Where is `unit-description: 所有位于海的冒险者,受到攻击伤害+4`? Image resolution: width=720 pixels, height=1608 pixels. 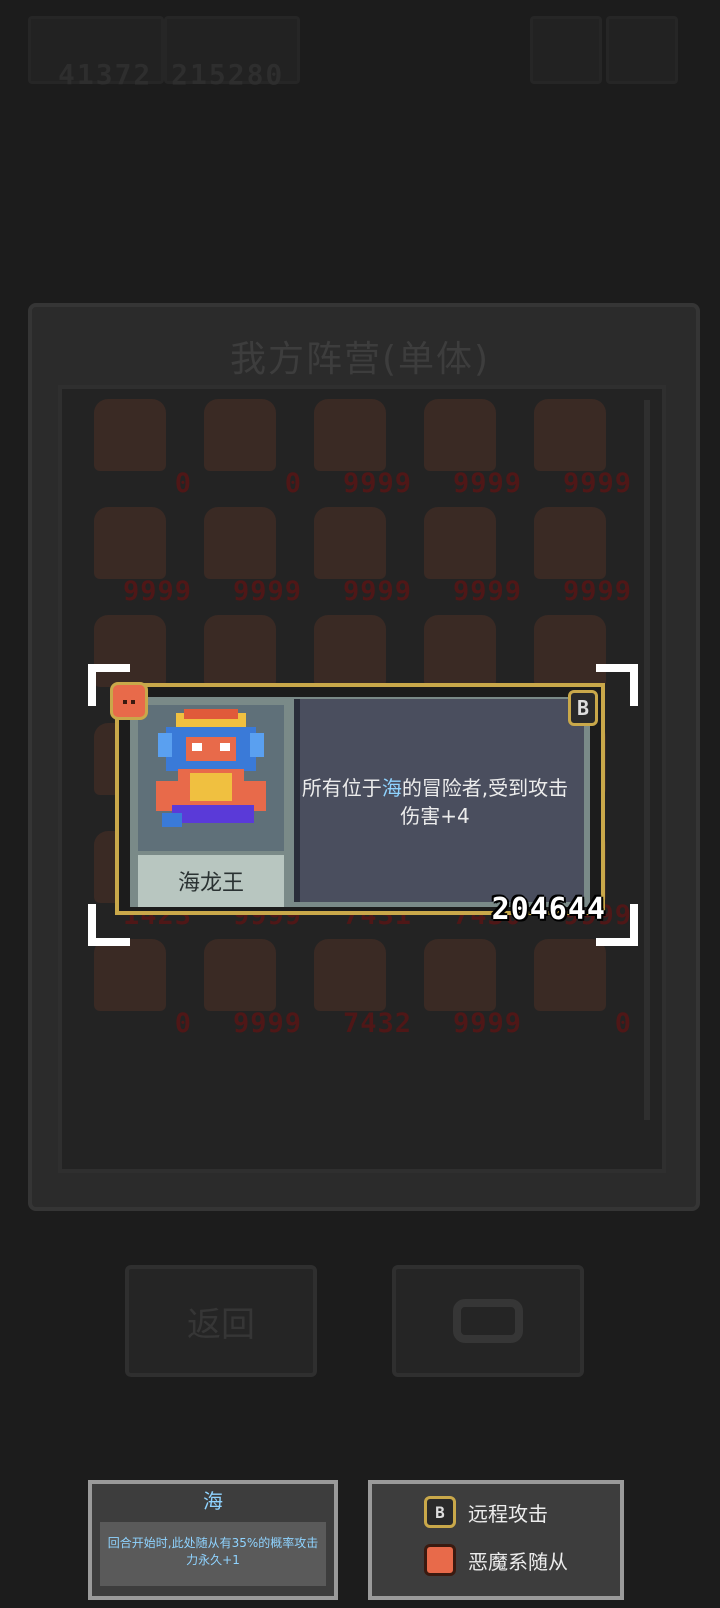 unit-description: 所有位于海的冒险者,受到攻击伤害+4 is located at coordinates (435, 802).